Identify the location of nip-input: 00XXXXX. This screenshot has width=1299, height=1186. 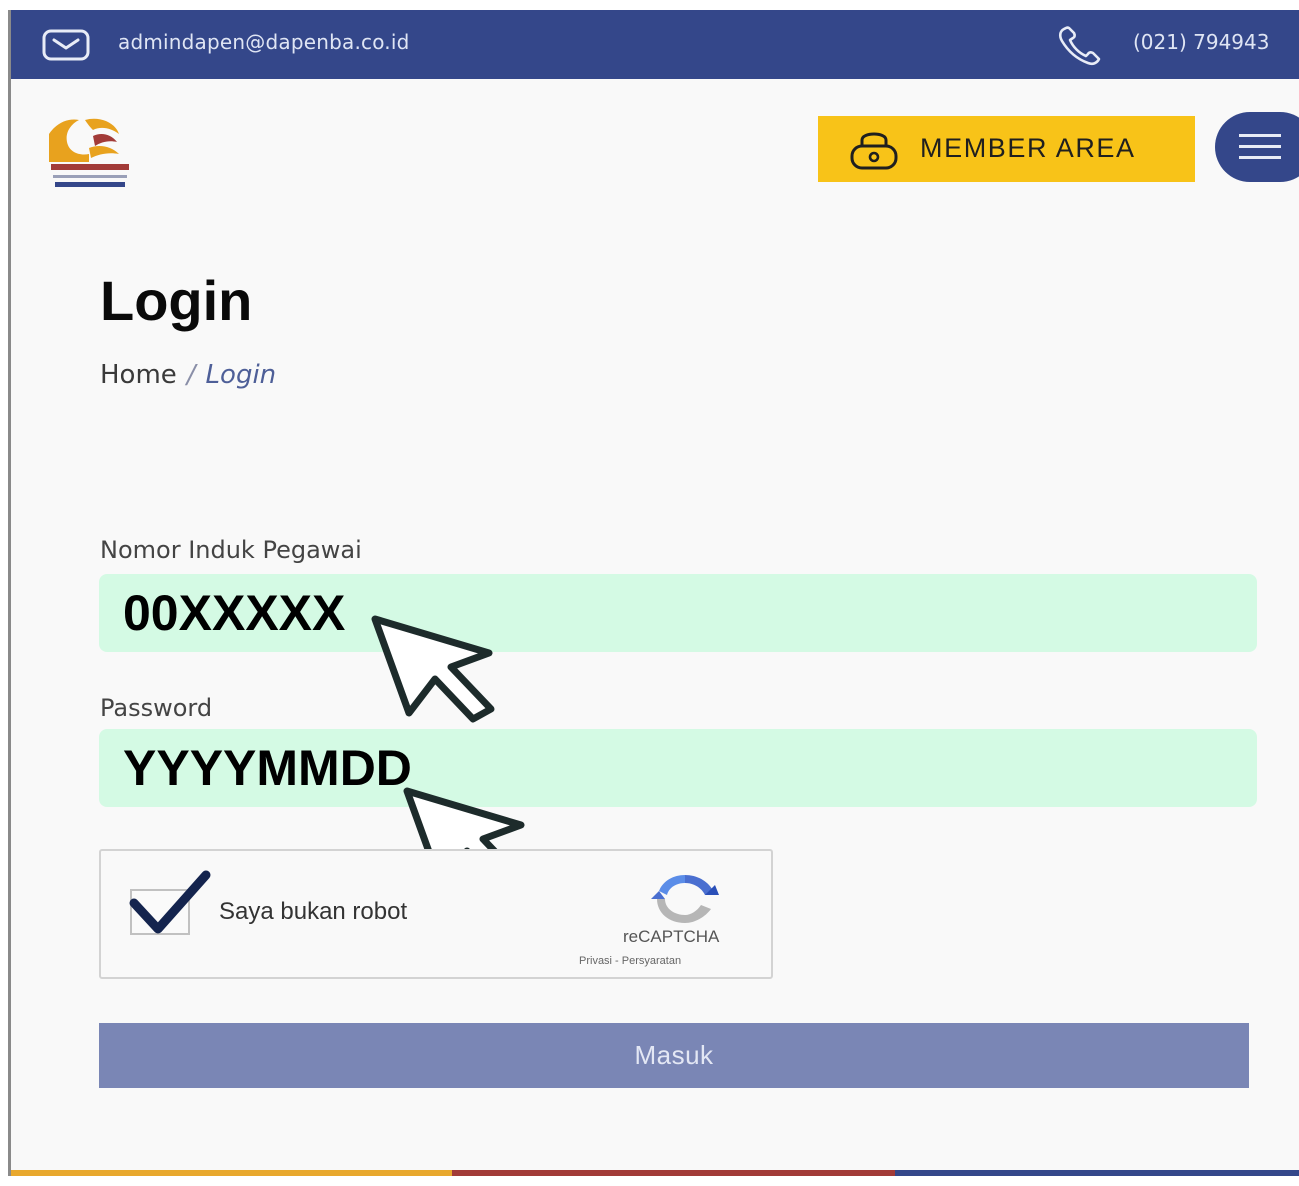
(678, 613).